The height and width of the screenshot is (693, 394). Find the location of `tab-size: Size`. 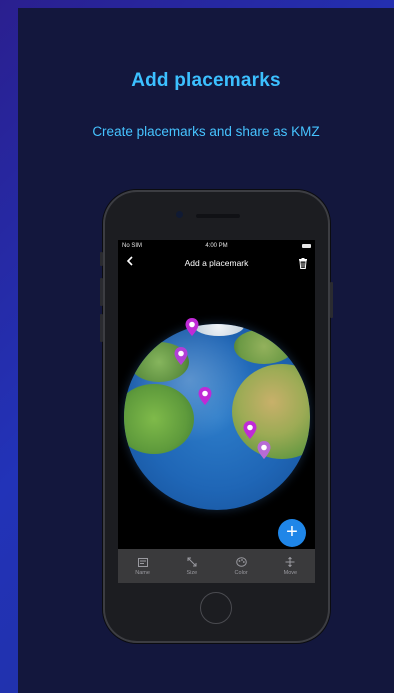

tab-size: Size is located at coordinates (192, 566).